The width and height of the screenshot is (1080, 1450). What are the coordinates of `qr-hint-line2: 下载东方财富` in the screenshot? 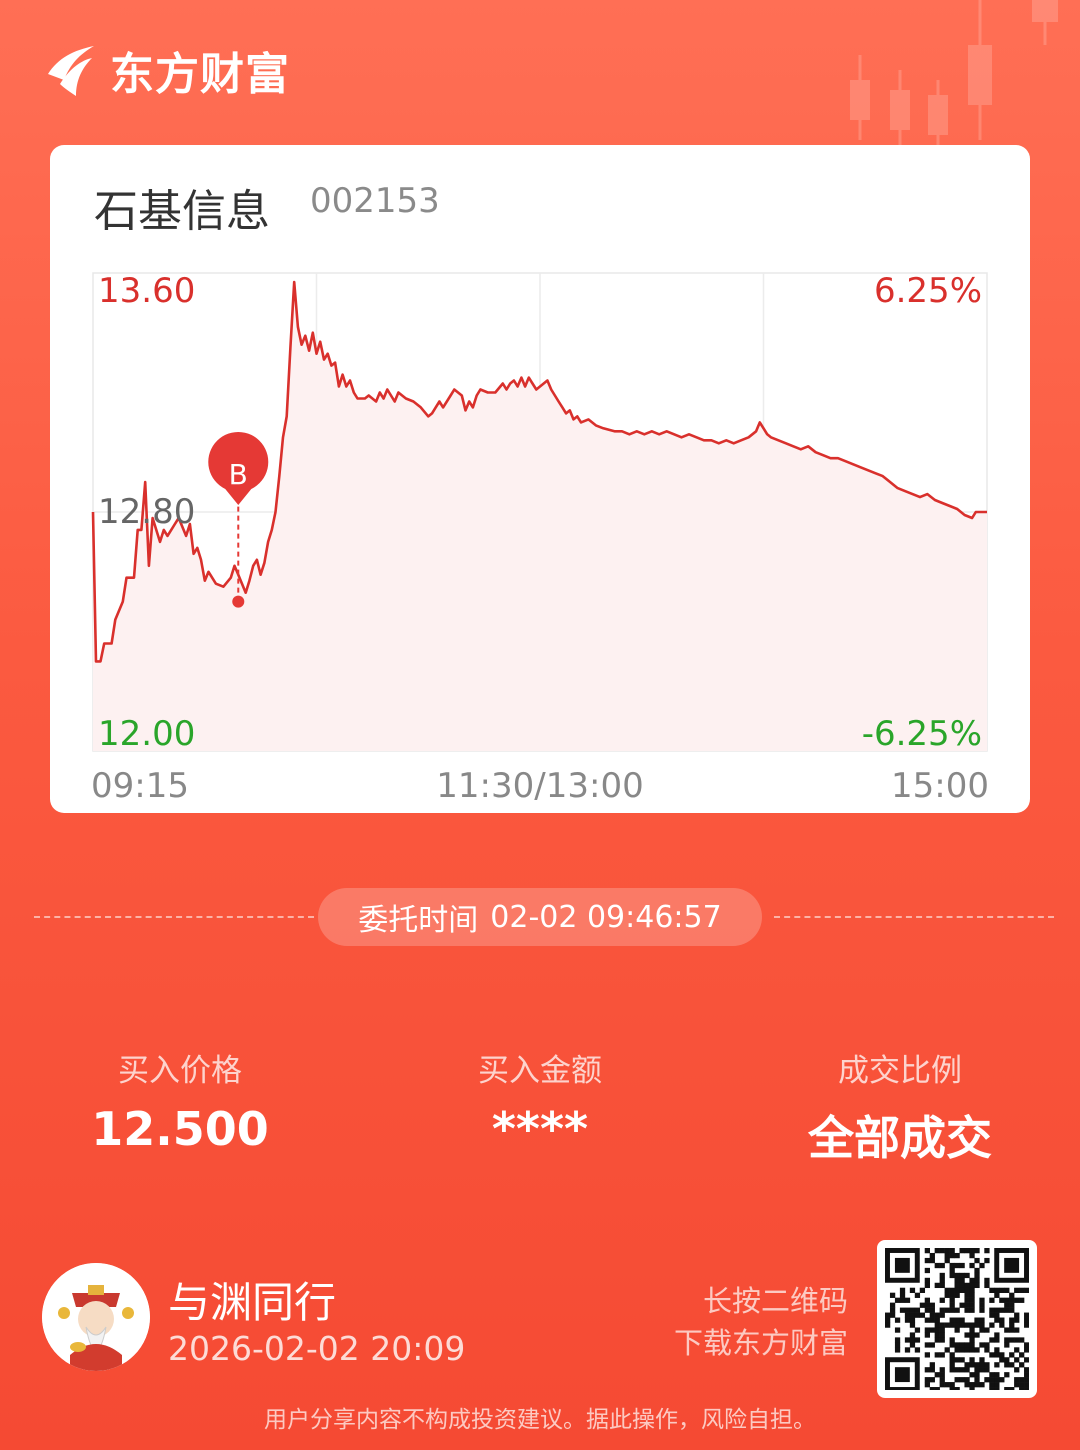 It's located at (760, 1343).